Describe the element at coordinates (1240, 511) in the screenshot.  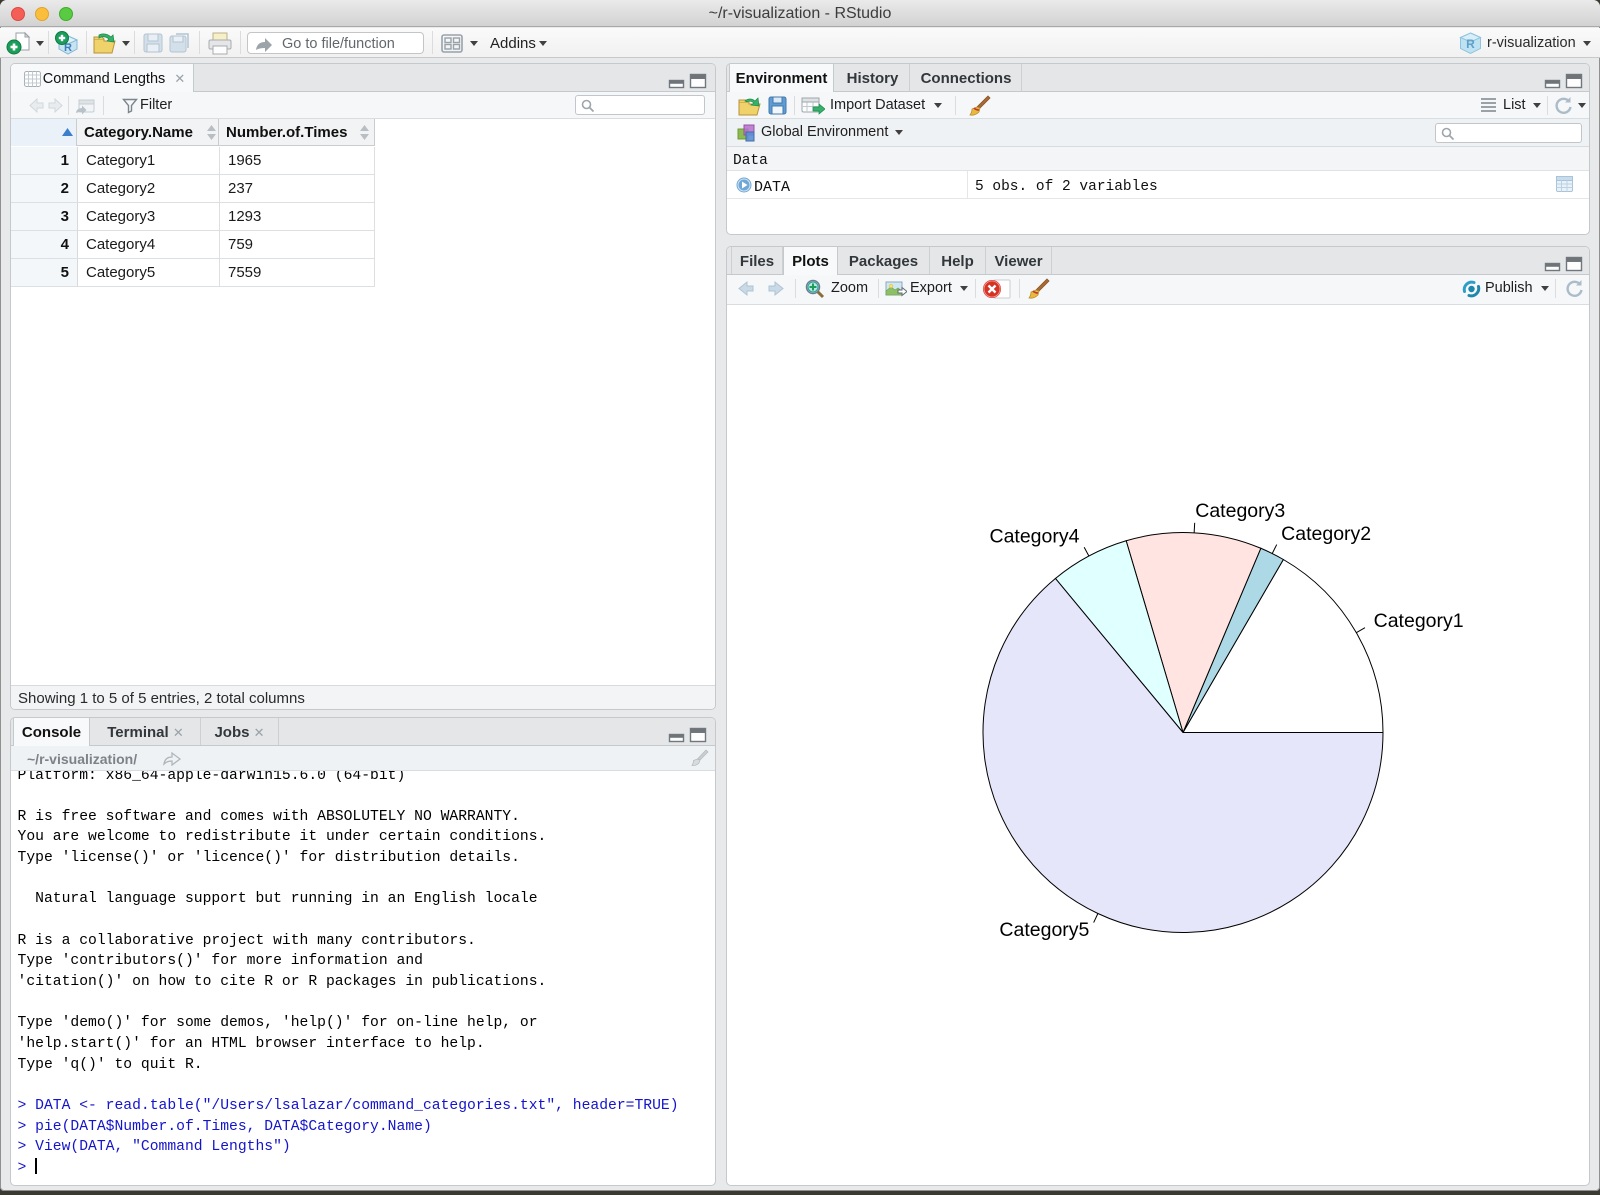
I see `svg-text: Category3` at that location.